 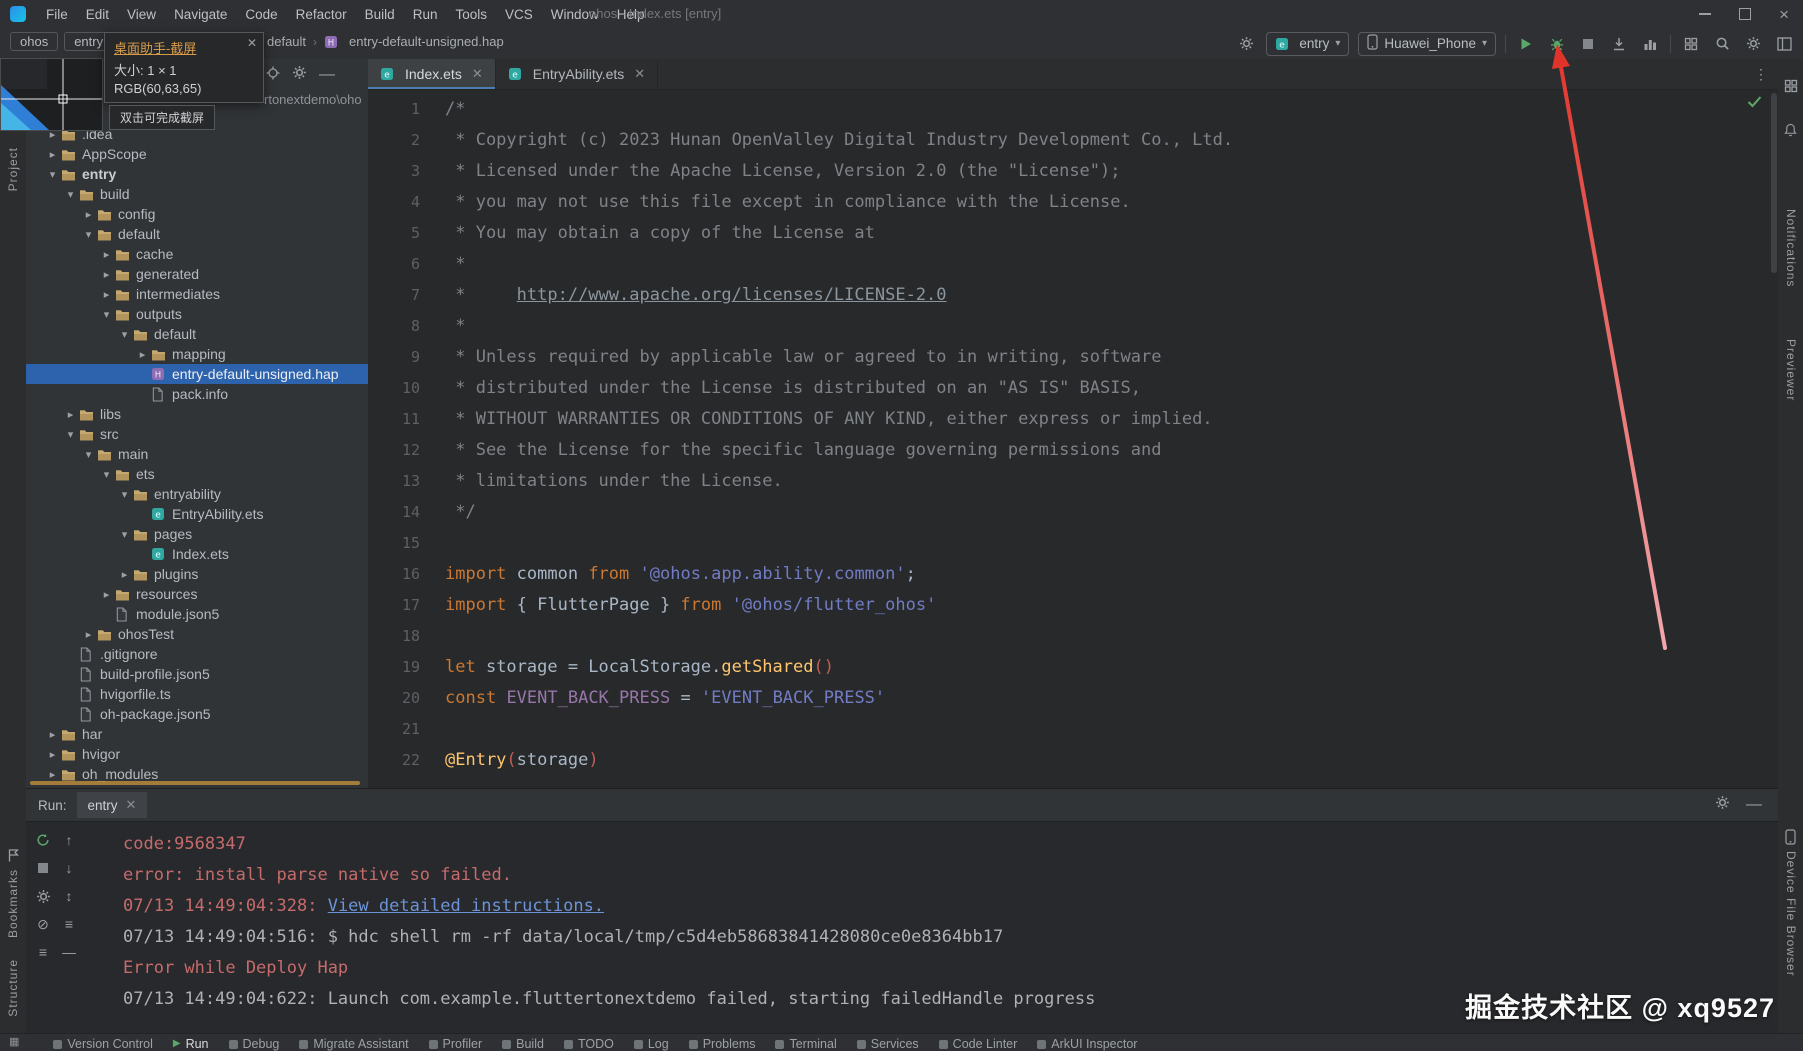 I want to click on statusbar-item-terminal: Terminal, so click(x=806, y=1044).